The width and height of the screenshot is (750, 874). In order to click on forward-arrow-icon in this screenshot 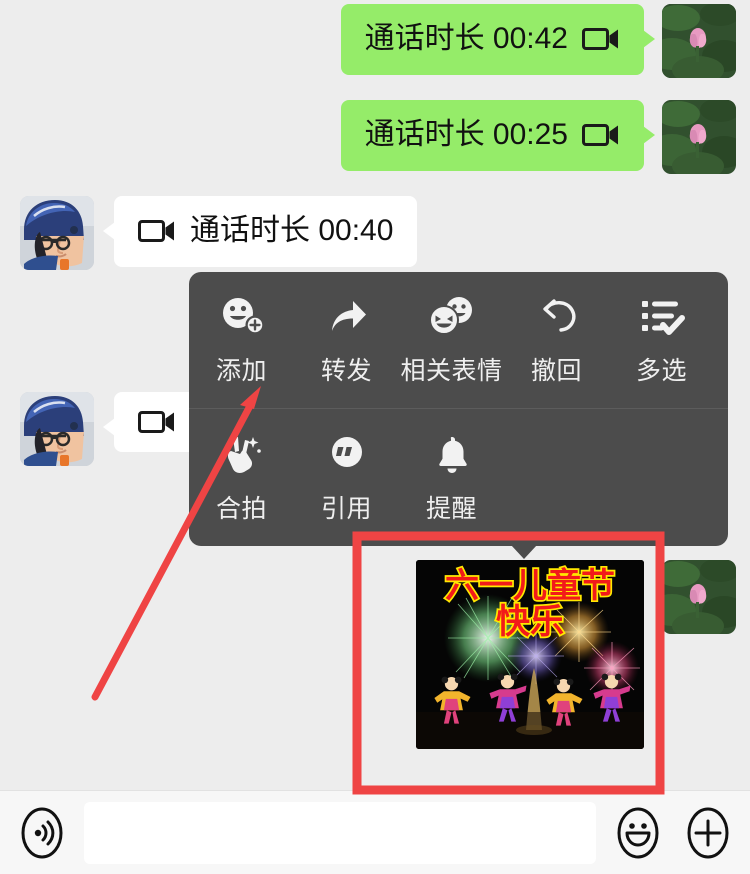, I will do `click(347, 316)`.